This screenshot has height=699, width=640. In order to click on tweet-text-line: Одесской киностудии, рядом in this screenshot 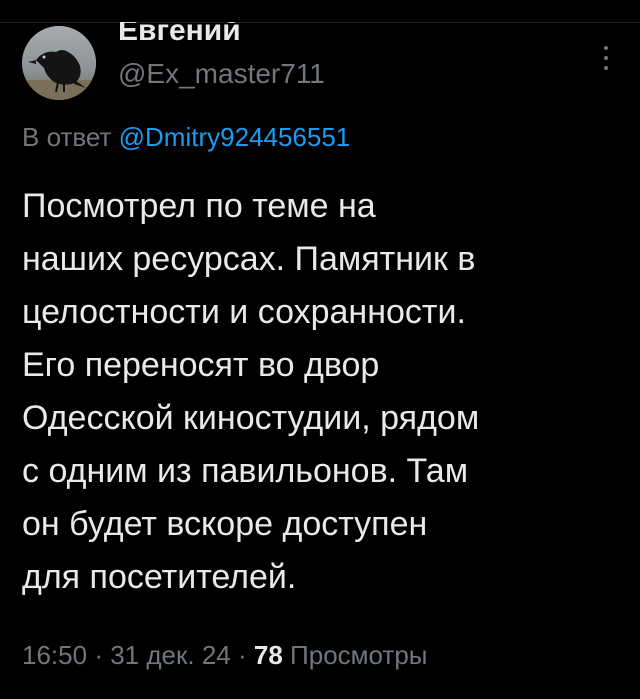, I will do `click(251, 418)`.